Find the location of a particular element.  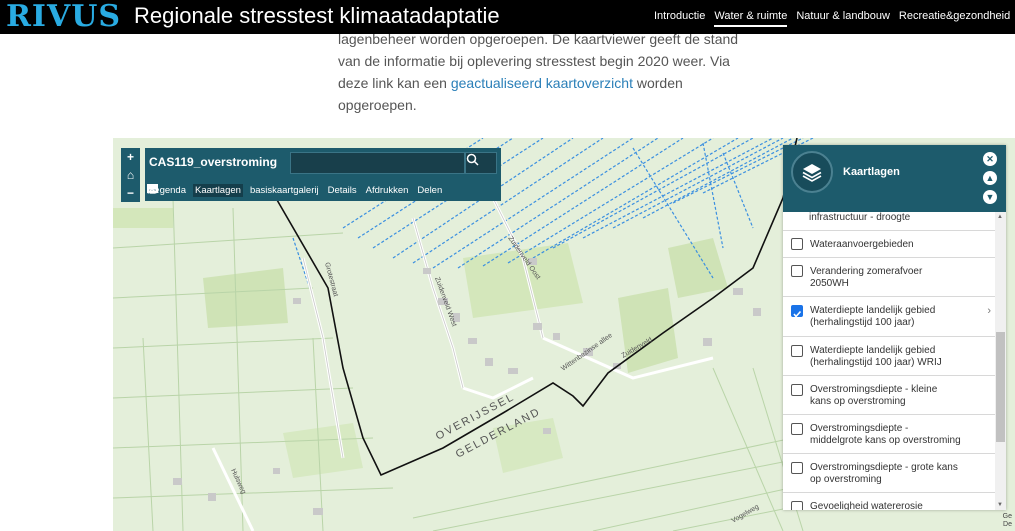

layer-label: Gevoeligheid watererosie is located at coordinates (895, 505).